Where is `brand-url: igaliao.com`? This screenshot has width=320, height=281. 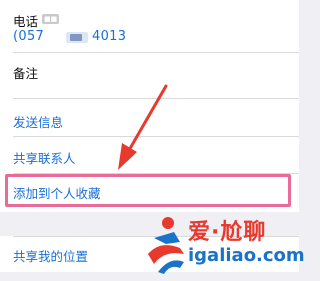 brand-url: igaliao.com is located at coordinates (246, 255).